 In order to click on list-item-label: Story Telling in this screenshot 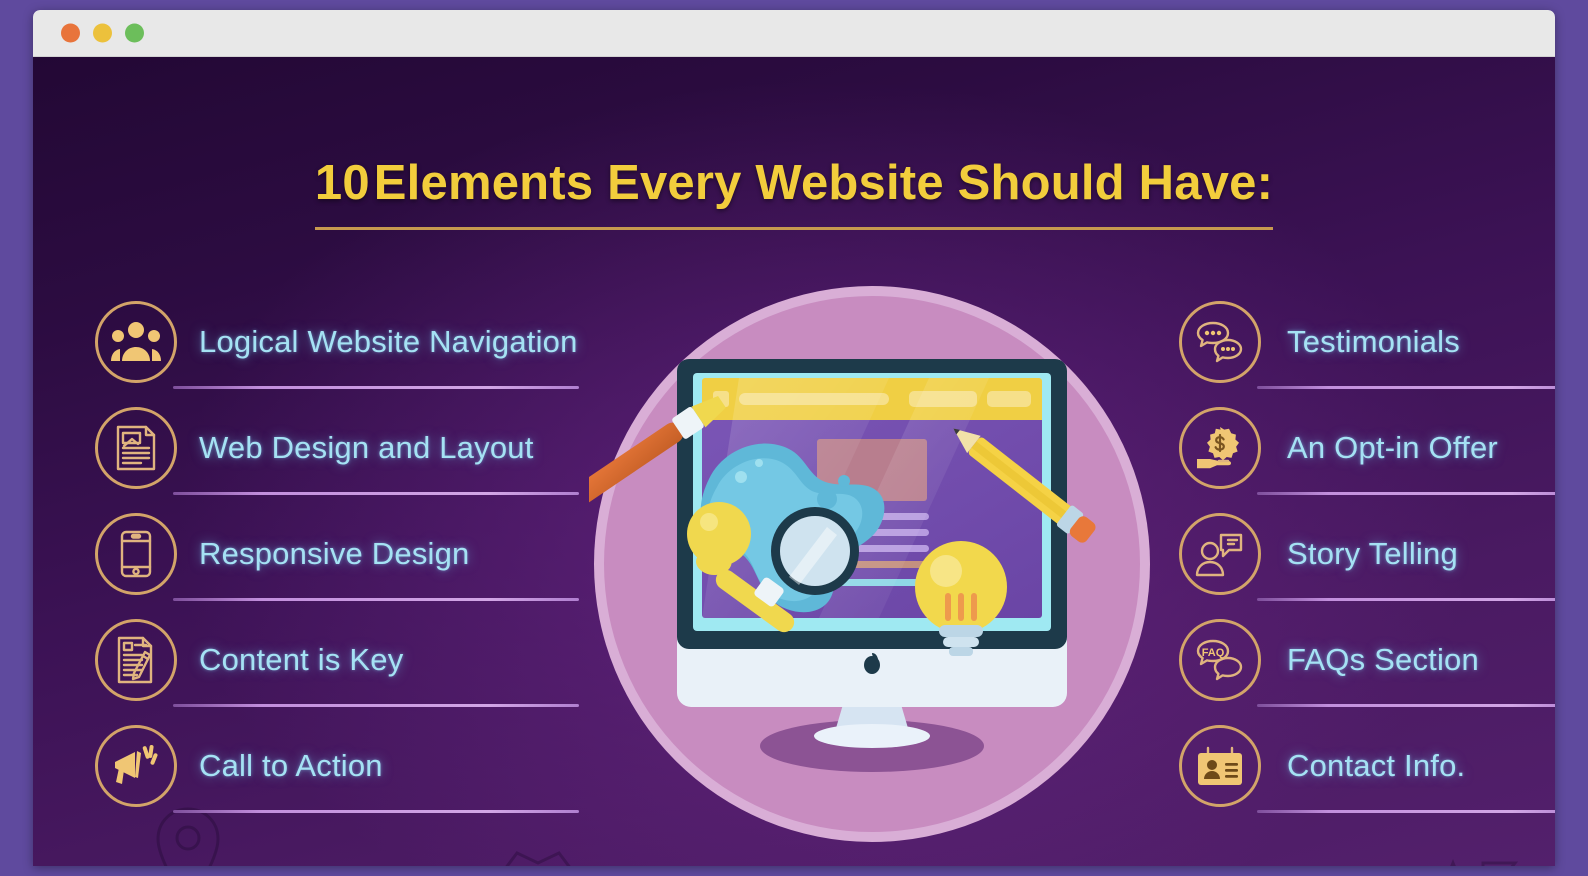, I will do `click(1372, 553)`.